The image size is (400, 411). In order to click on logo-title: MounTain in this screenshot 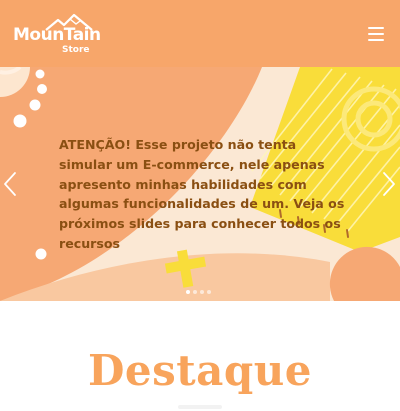, I will do `click(57, 34)`.